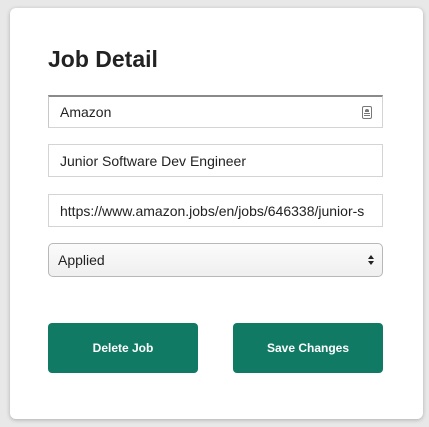 Image resolution: width=429 pixels, height=427 pixels. I want to click on delete-job-button: Delete Job, so click(123, 348).